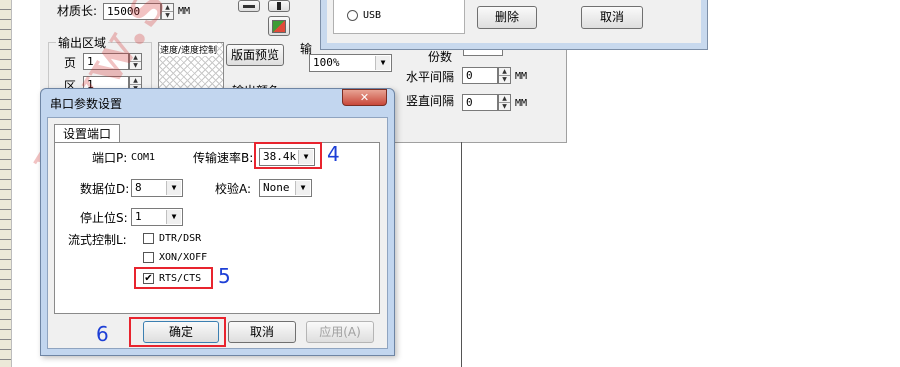 The image size is (900, 367). I want to click on databits-label: 数据位D:, so click(105, 189).